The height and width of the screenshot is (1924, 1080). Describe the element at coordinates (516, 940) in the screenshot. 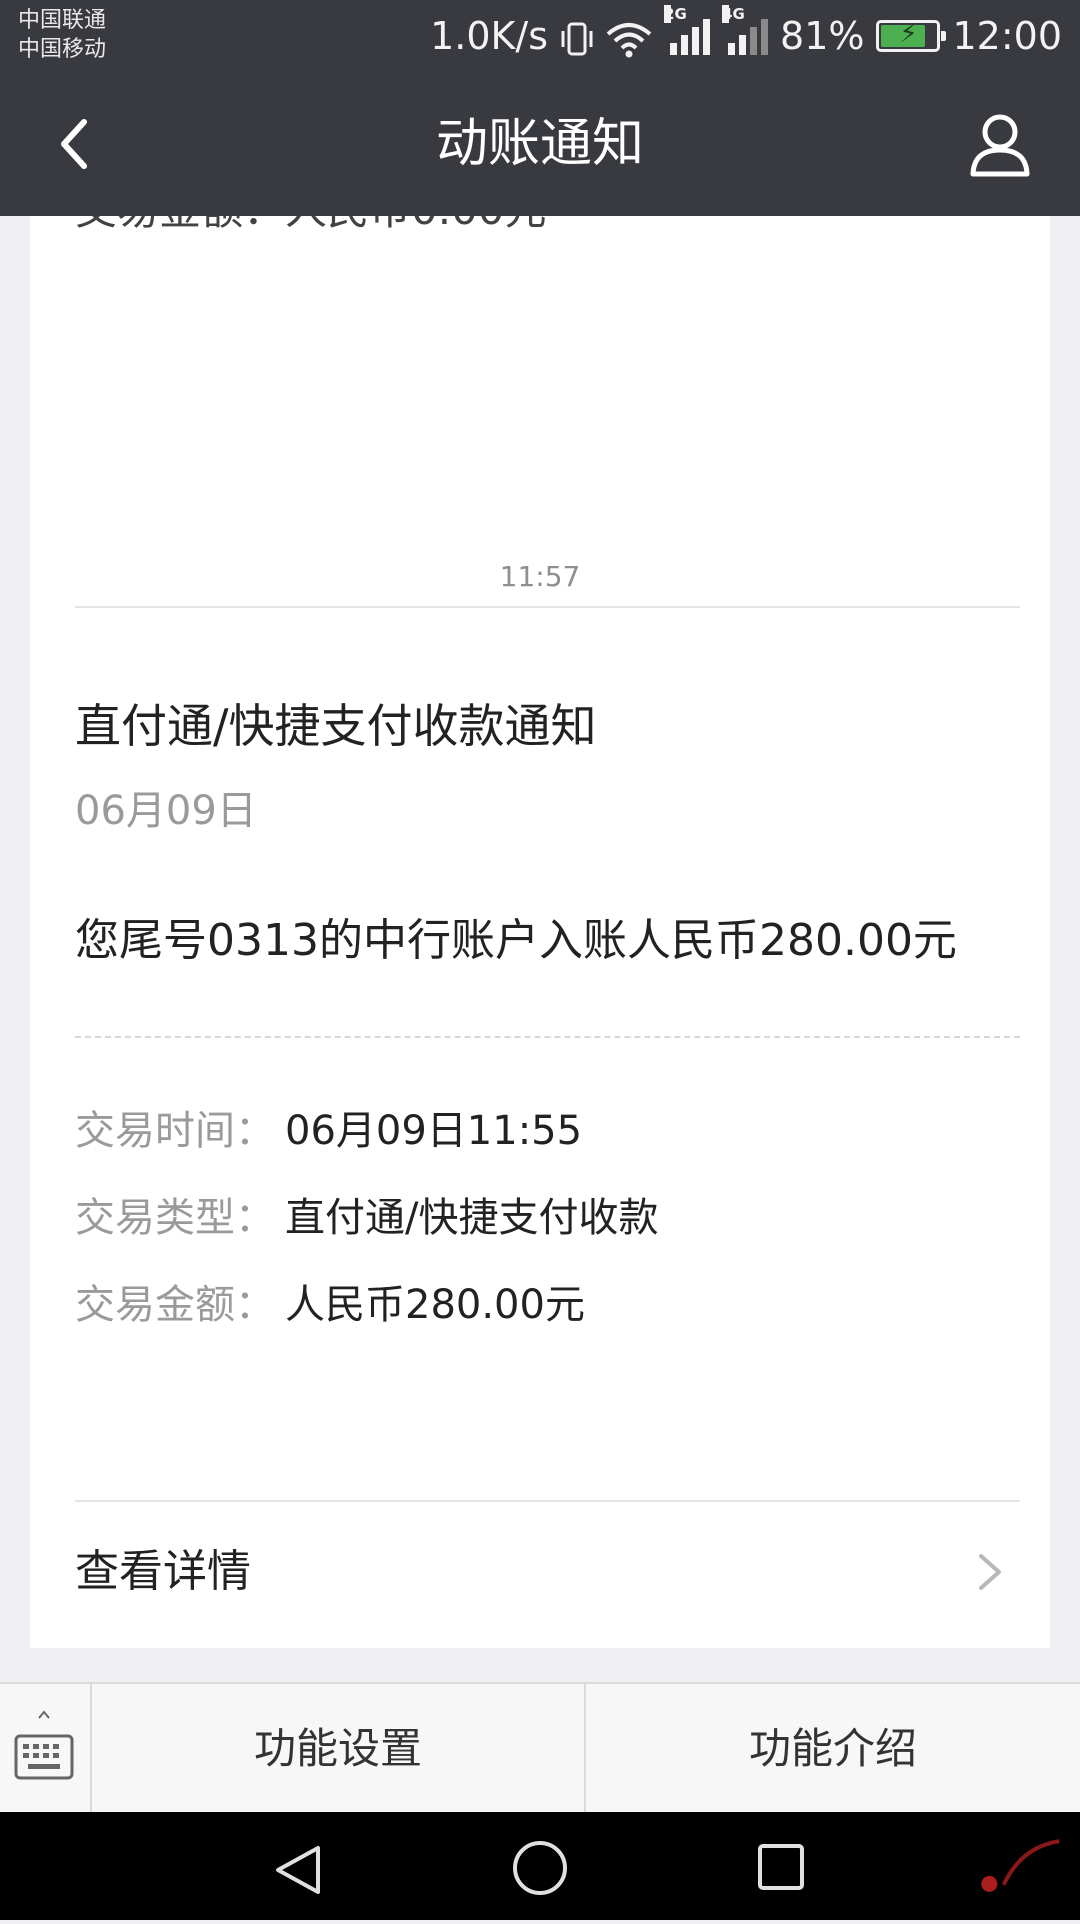

I see `card-summary: 您尾号0313的中行账户入账人民币280.00元` at that location.